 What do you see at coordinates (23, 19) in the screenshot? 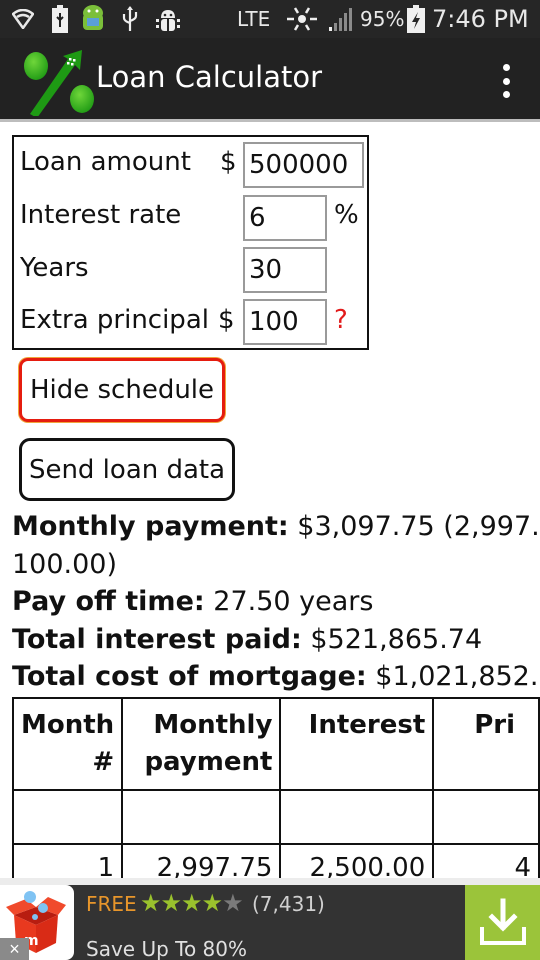
I see `wifi-icon` at bounding box center [23, 19].